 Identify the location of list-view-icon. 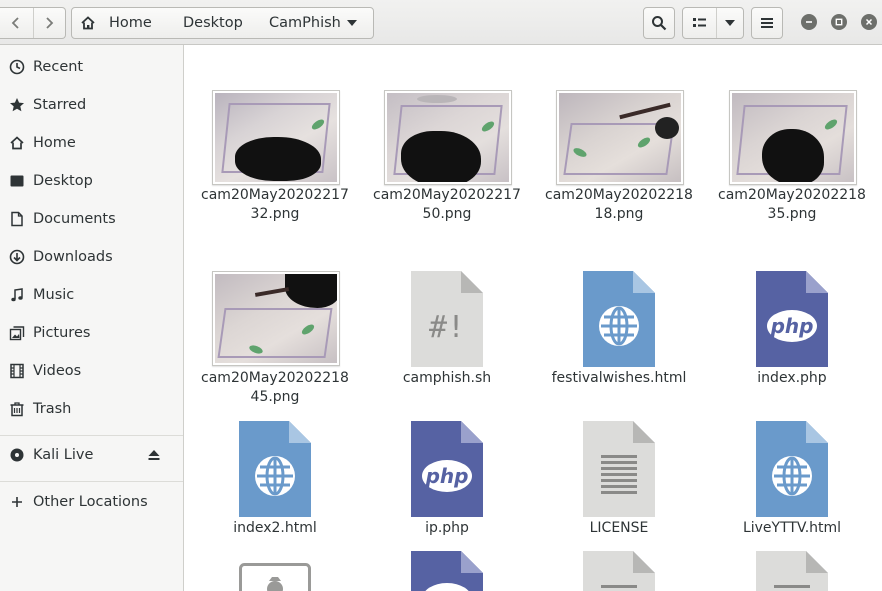
(699, 22).